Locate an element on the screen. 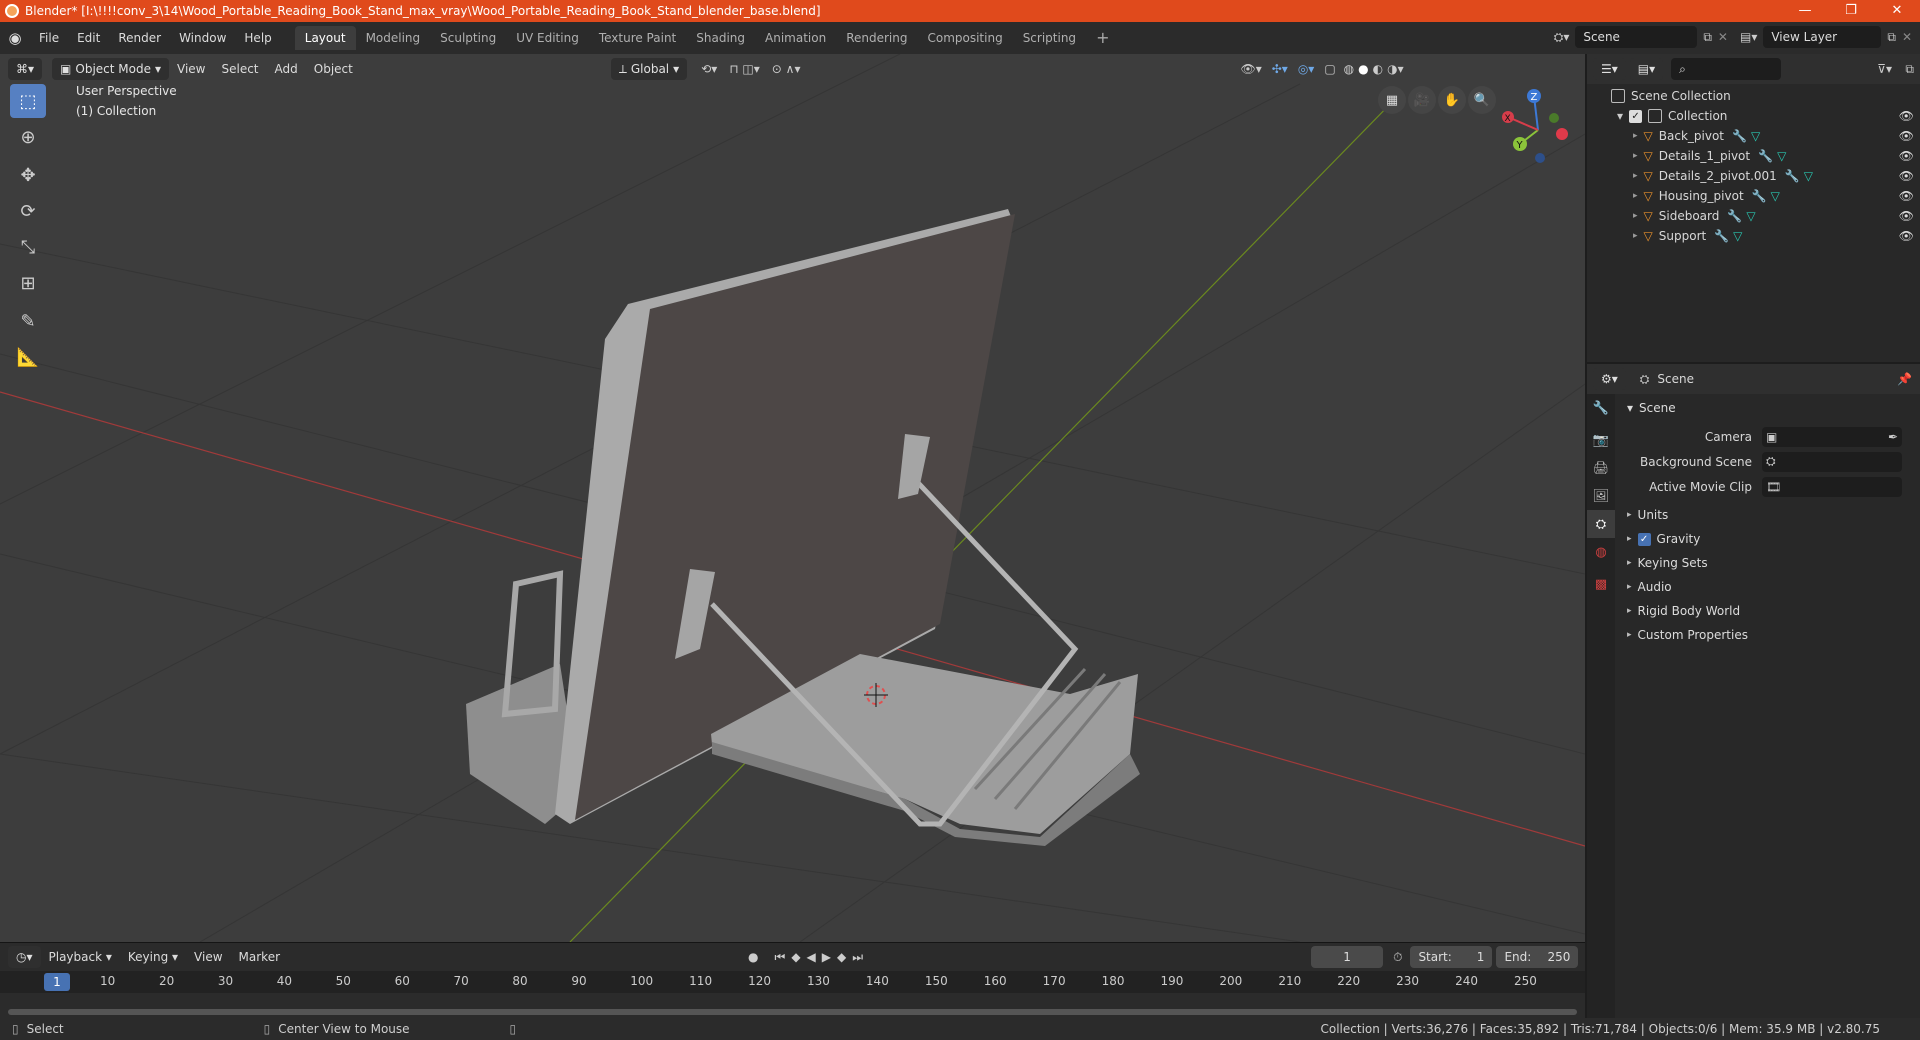 This screenshot has width=1920, height=1040. filter-icon: ⊽▾ is located at coordinates (1884, 69).